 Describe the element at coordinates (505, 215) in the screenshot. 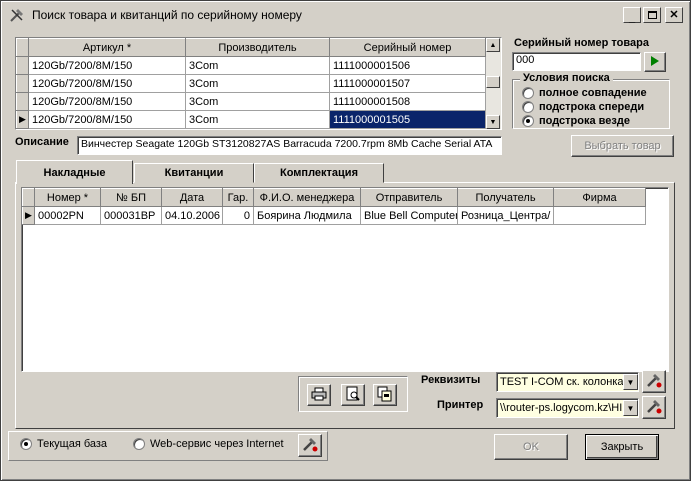

I see `cell-recipient: Розница_Центра/` at that location.